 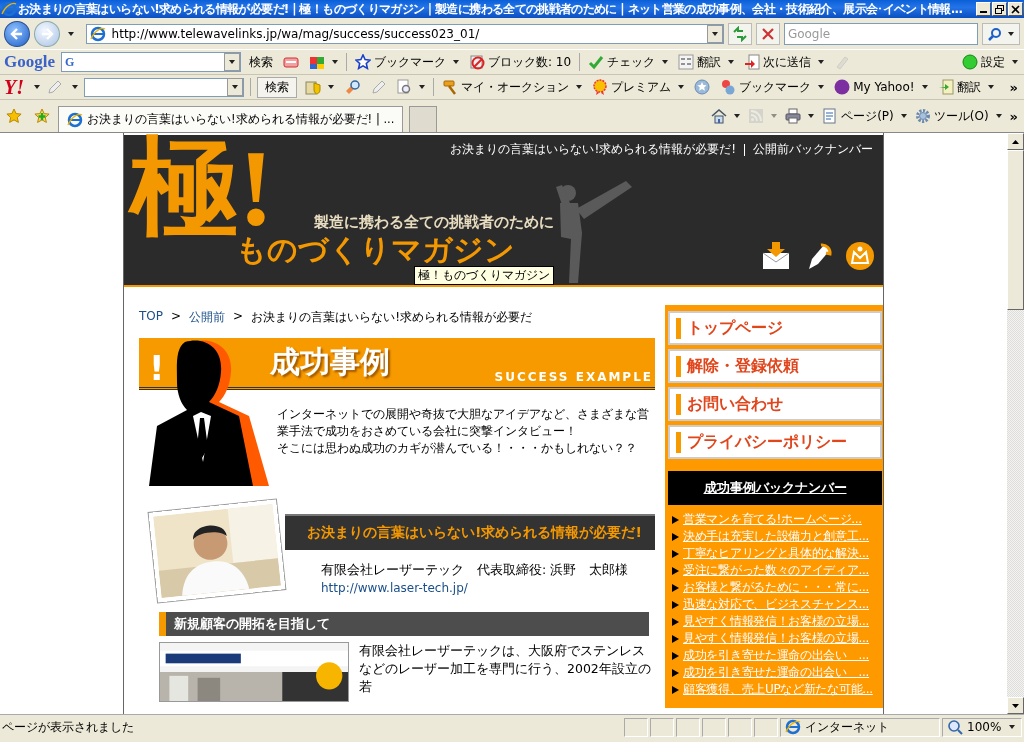 I want to click on settings-button: 設定, so click(x=990, y=62).